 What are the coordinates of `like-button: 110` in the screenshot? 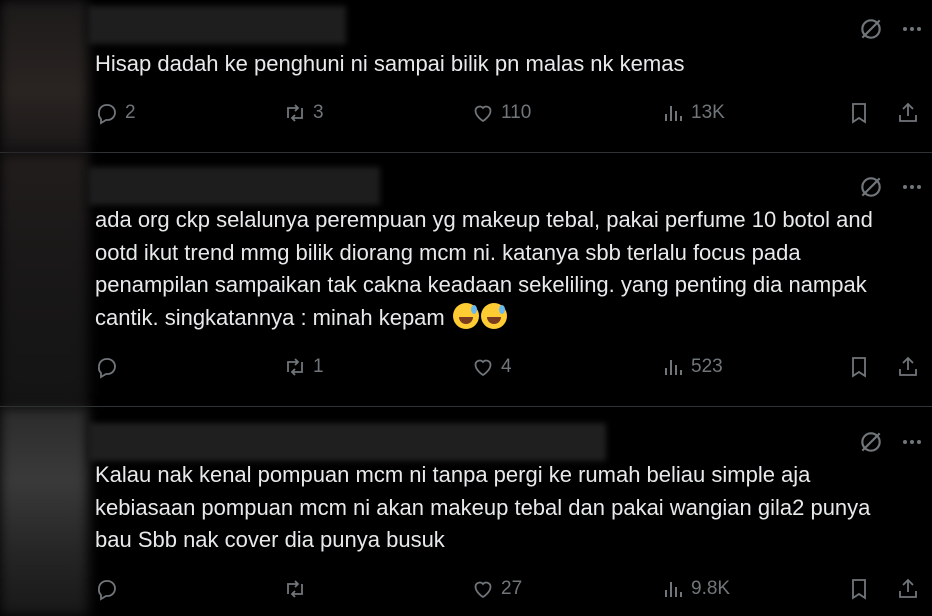 It's located at (501, 113).